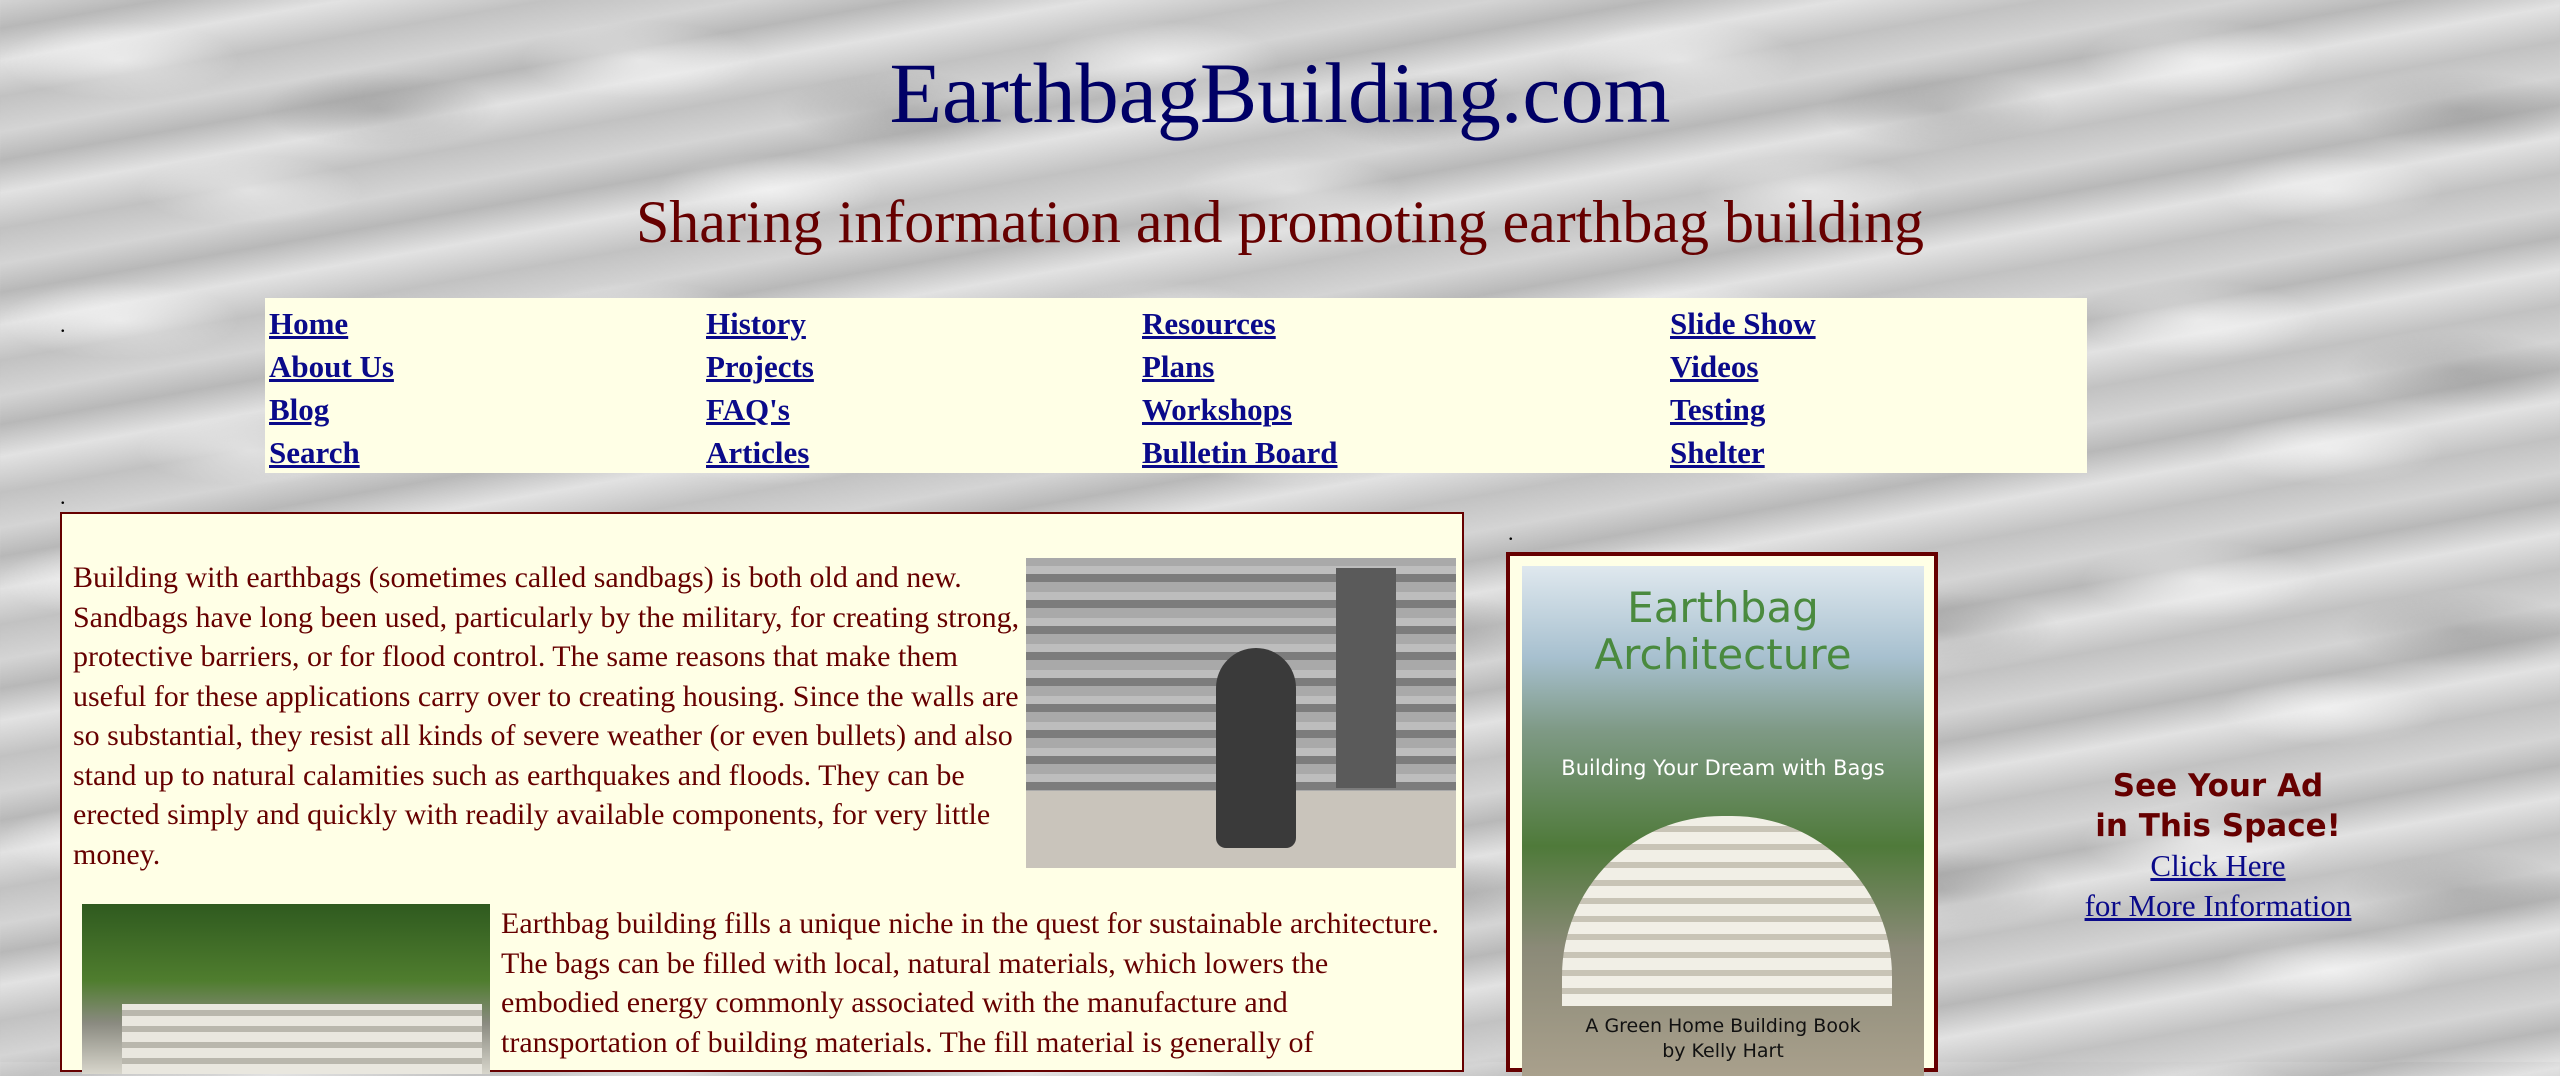 This screenshot has width=2560, height=1076. I want to click on ad-more-info-link: for More Information, so click(2218, 906).